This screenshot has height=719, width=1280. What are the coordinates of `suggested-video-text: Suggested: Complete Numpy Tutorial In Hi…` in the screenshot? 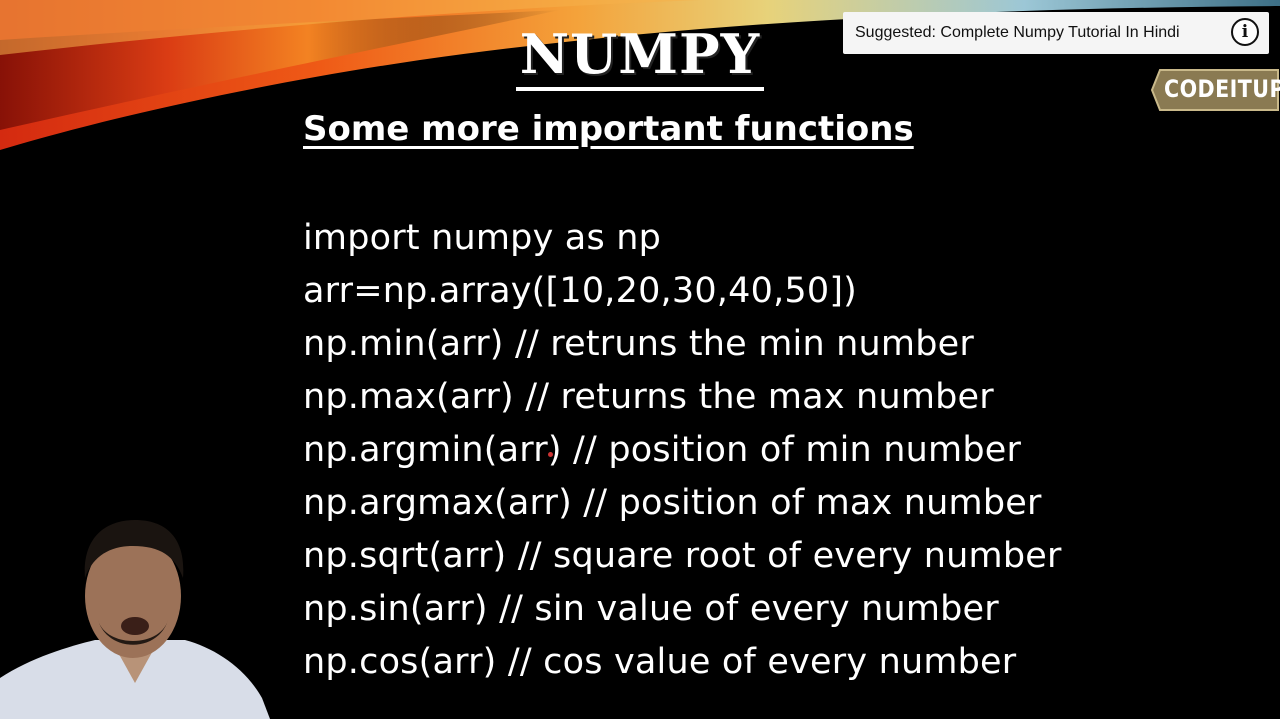 It's located at (1017, 33).